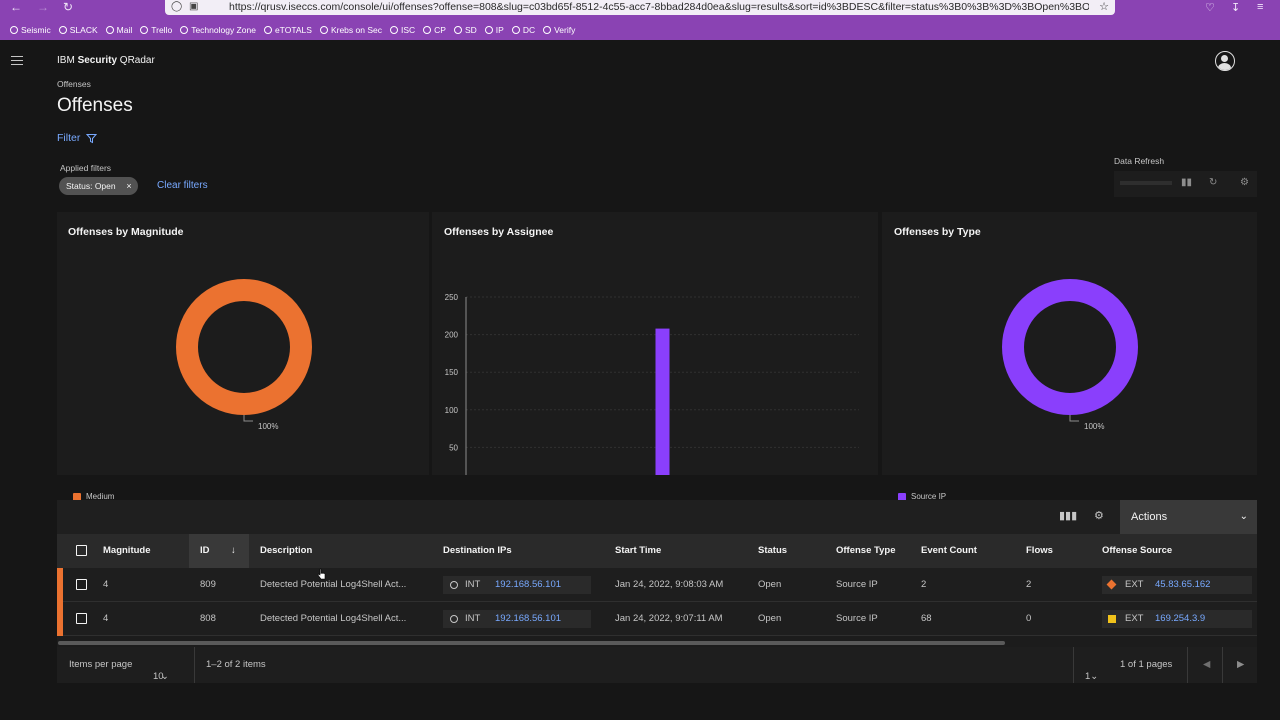 Image resolution: width=1280 pixels, height=720 pixels. I want to click on magnitude-donut-slice, so click(244, 347).